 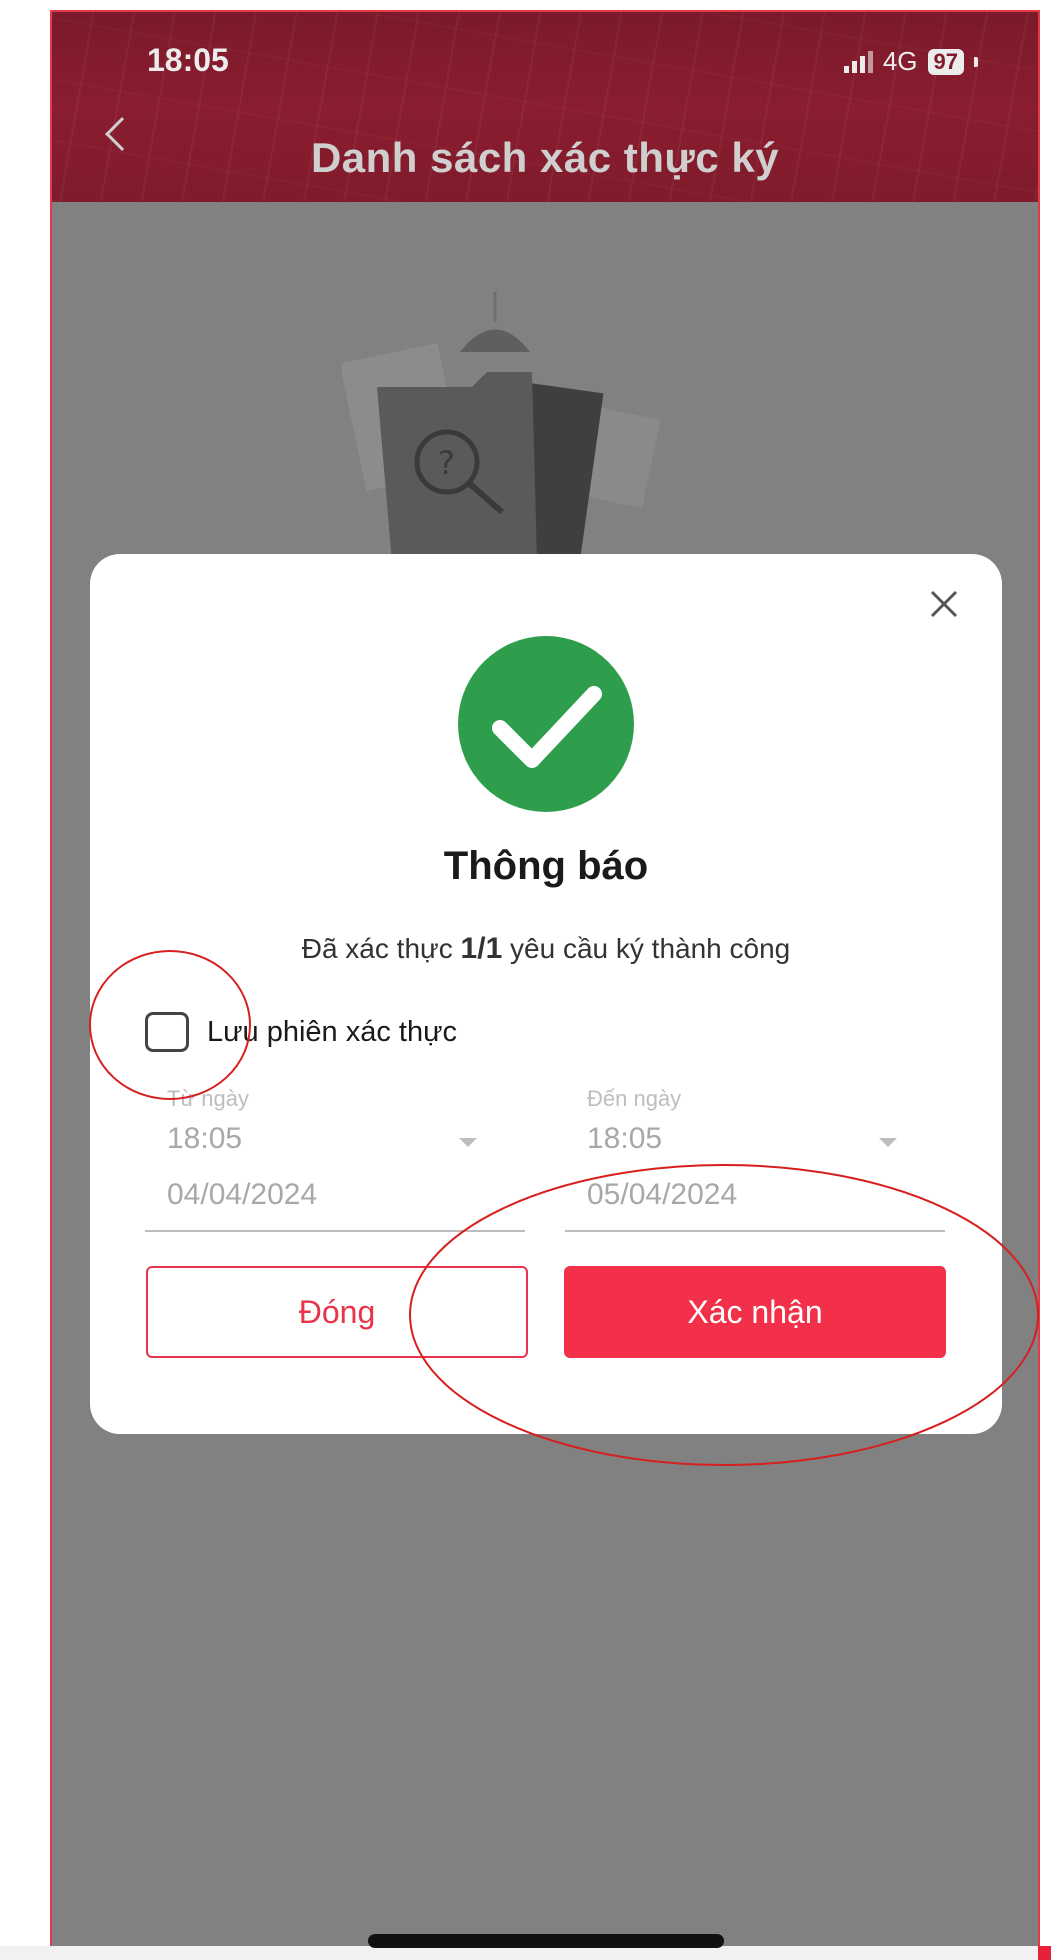 What do you see at coordinates (335, 1159) in the screenshot?
I see `from-date-field: Từ ngày 18:05 04/04/2024` at bounding box center [335, 1159].